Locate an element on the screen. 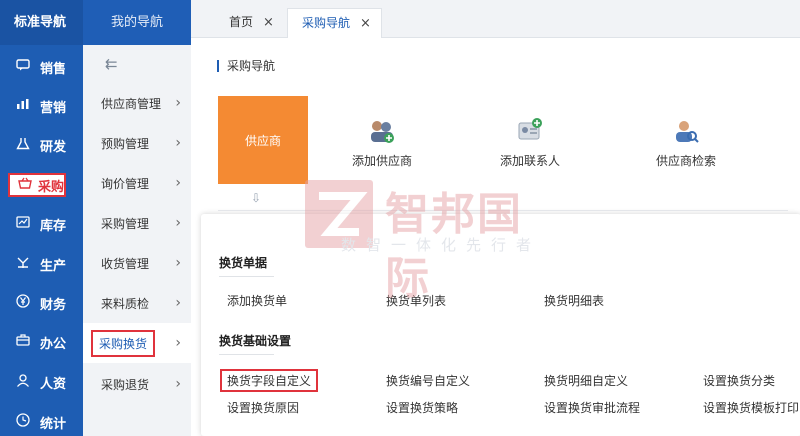  nav-item-office: 办公 is located at coordinates (41, 342).